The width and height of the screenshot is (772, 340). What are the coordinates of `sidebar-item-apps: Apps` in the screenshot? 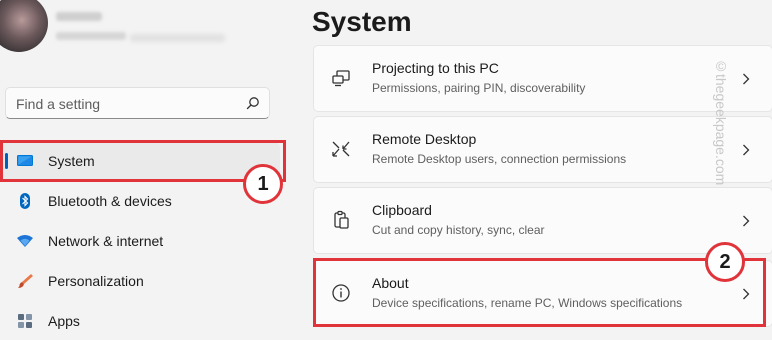 It's located at (140, 321).